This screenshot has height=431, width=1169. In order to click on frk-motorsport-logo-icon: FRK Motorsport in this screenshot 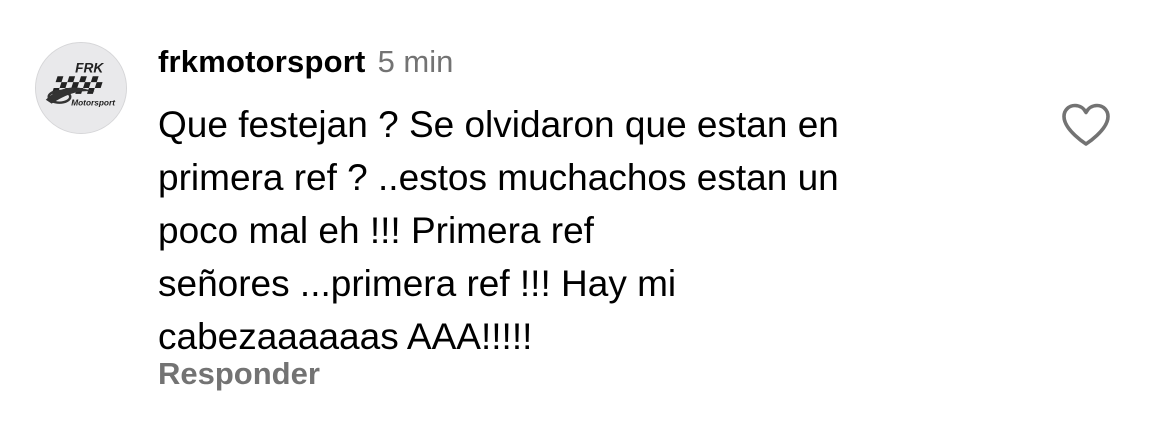, I will do `click(81, 88)`.